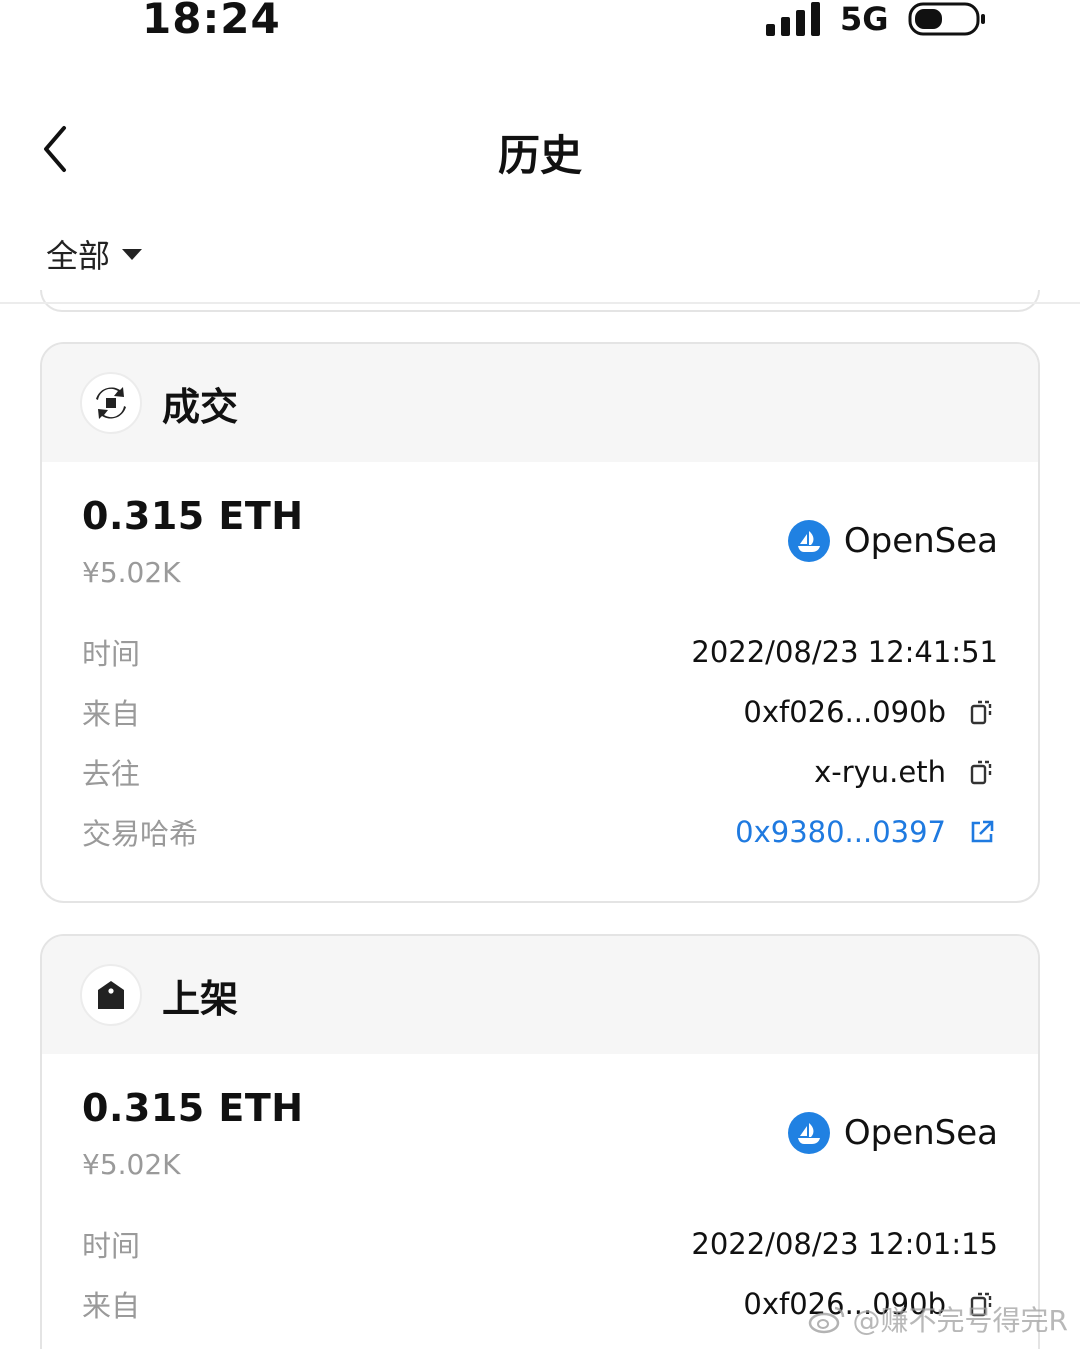 The width and height of the screenshot is (1080, 1349). What do you see at coordinates (880, 772) in the screenshot?
I see `row-value: x-ryu.eth` at bounding box center [880, 772].